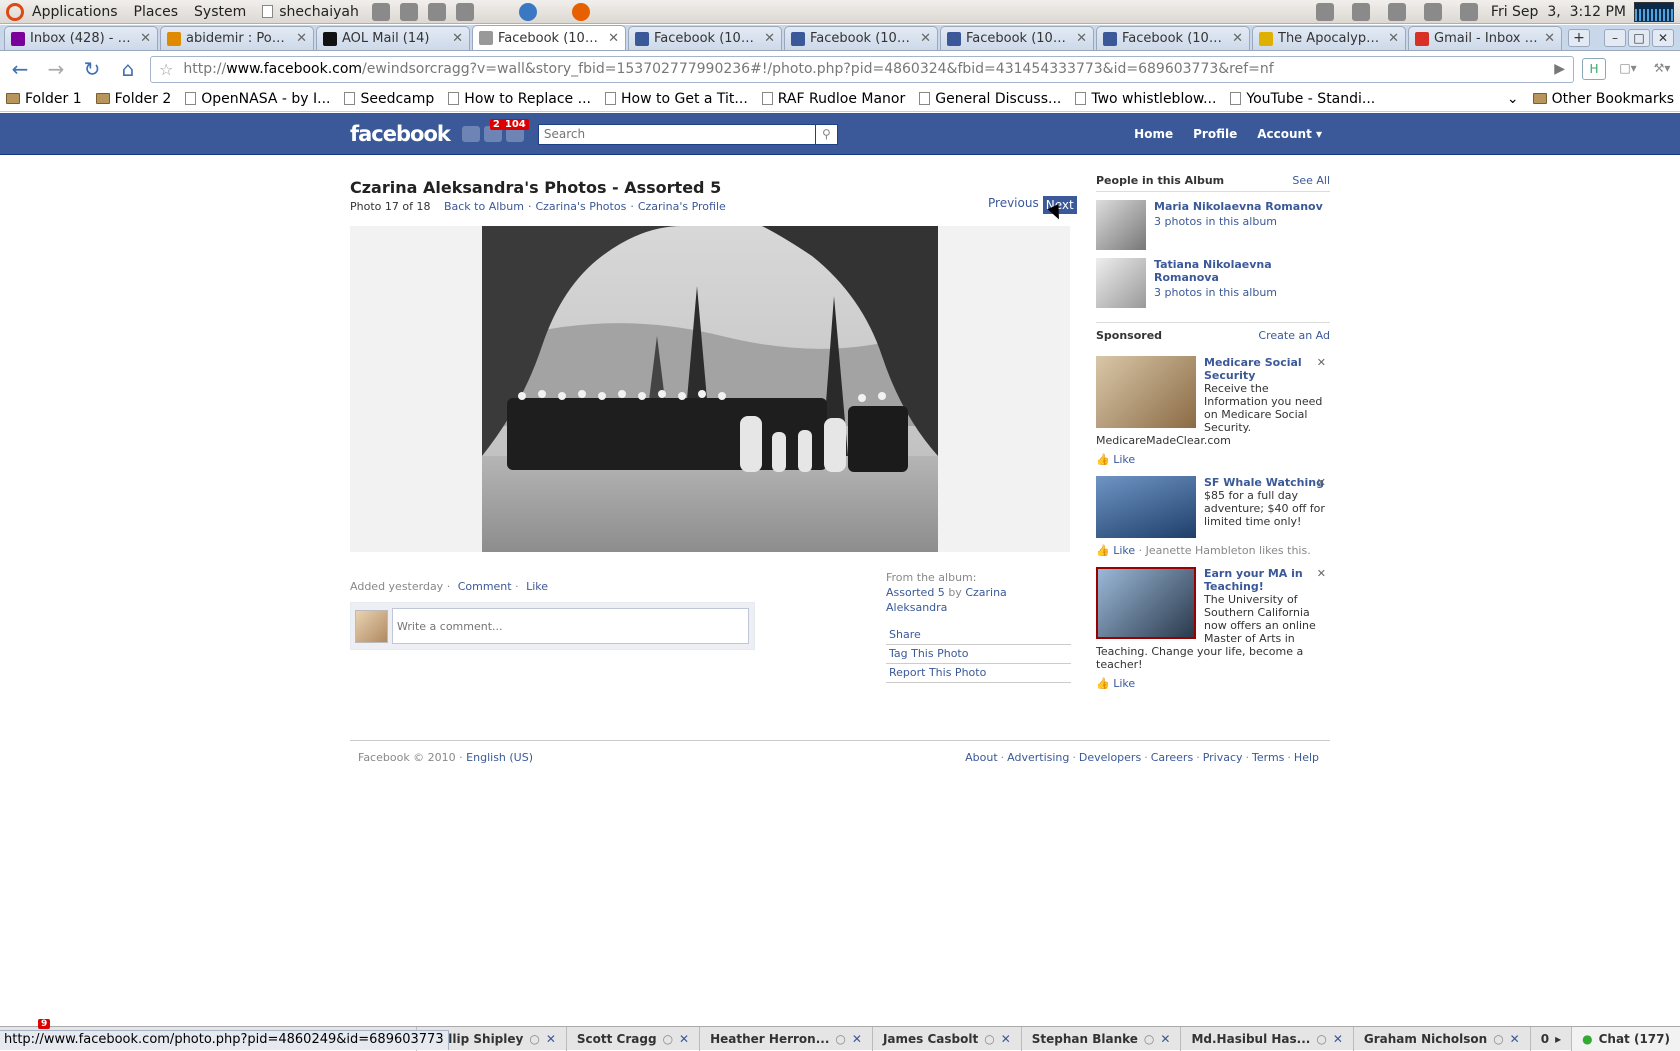 The height and width of the screenshot is (1051, 1680). What do you see at coordinates (1242, 271) in the screenshot?
I see `person-name: Tatiana Nikolaevna Romanova` at bounding box center [1242, 271].